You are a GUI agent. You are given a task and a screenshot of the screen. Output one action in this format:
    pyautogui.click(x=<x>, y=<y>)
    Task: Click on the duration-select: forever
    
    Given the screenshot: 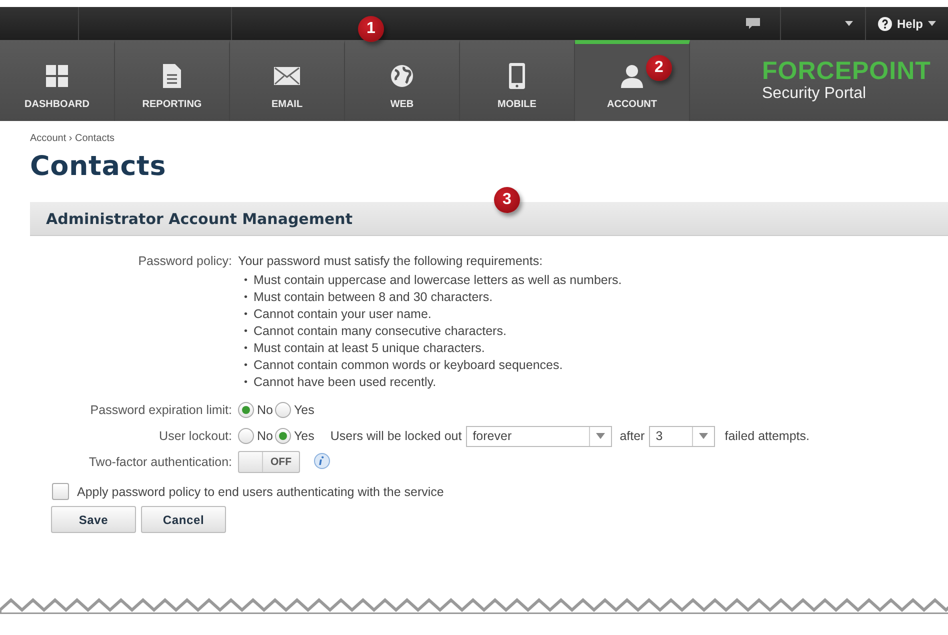 What is the action you would take?
    pyautogui.click(x=539, y=436)
    